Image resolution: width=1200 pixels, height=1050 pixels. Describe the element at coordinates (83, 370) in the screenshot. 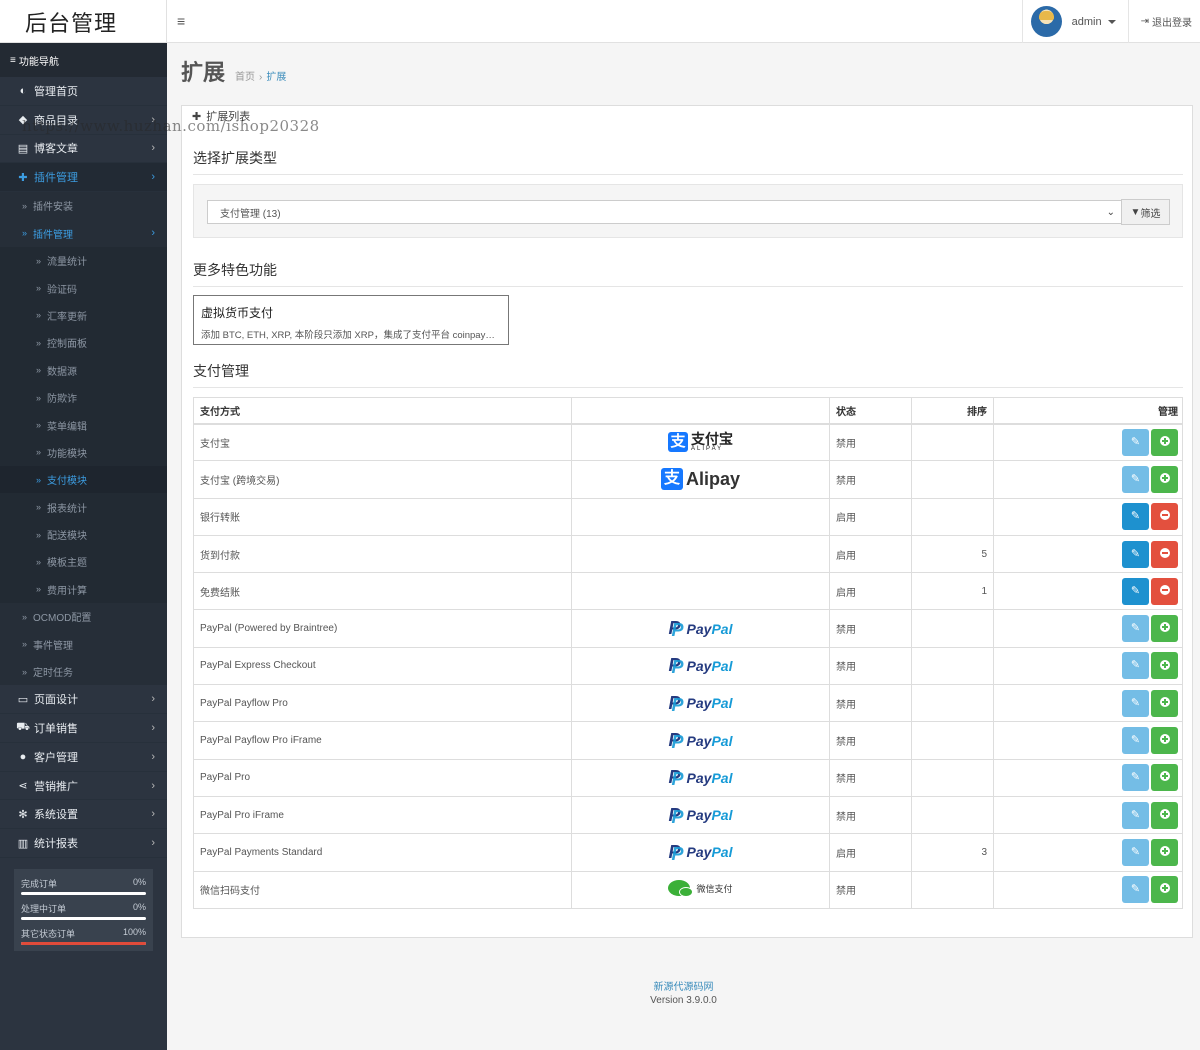

I see `sidebar-sub2-item-4: » 数据源` at that location.